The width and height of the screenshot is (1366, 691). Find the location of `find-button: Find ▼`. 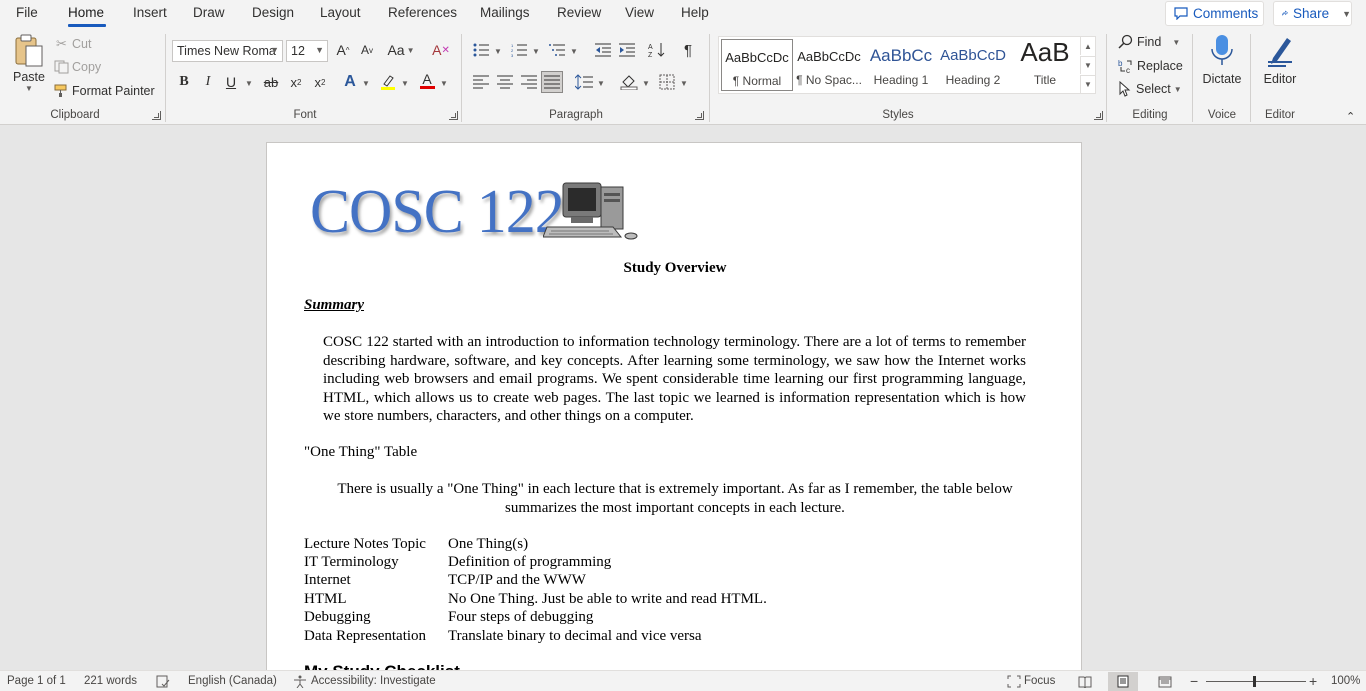

find-button: Find ▼ is located at coordinates (1149, 42).